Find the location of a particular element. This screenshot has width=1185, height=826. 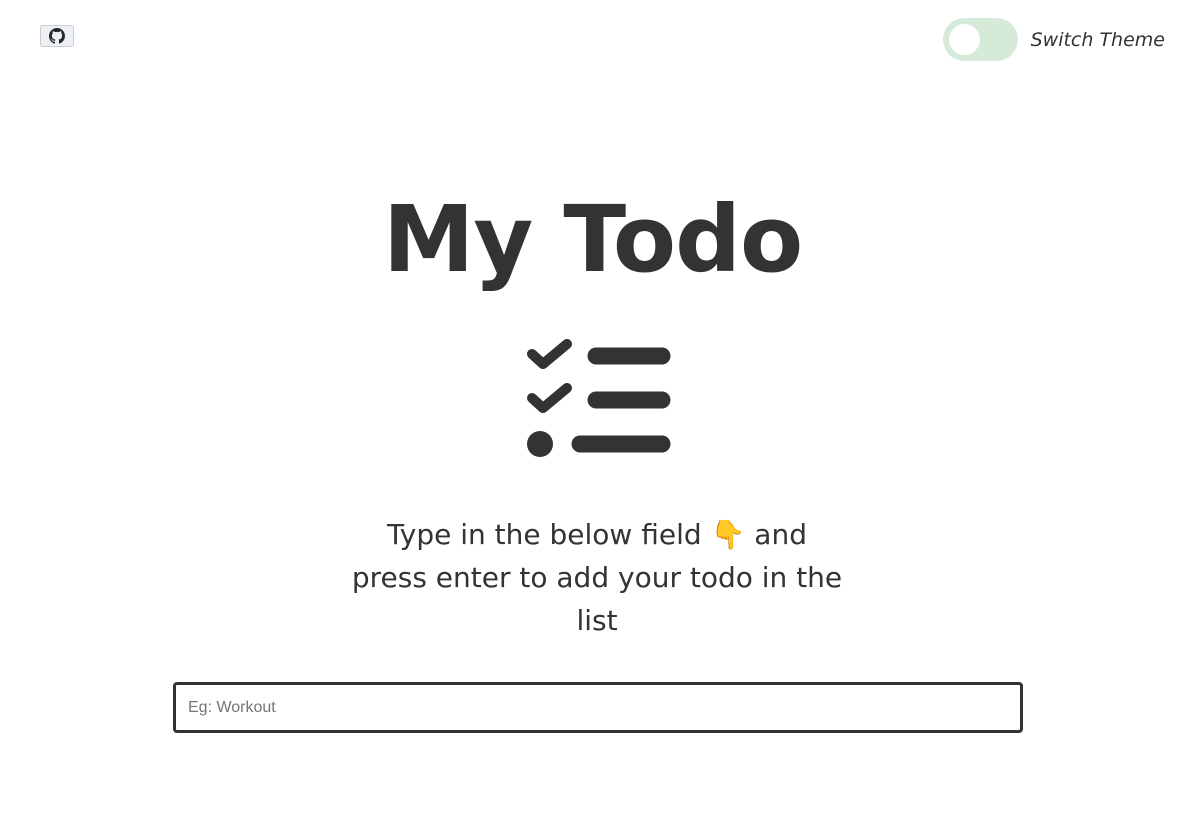

theme-toggle-label: Switch Theme is located at coordinates (1097, 39).